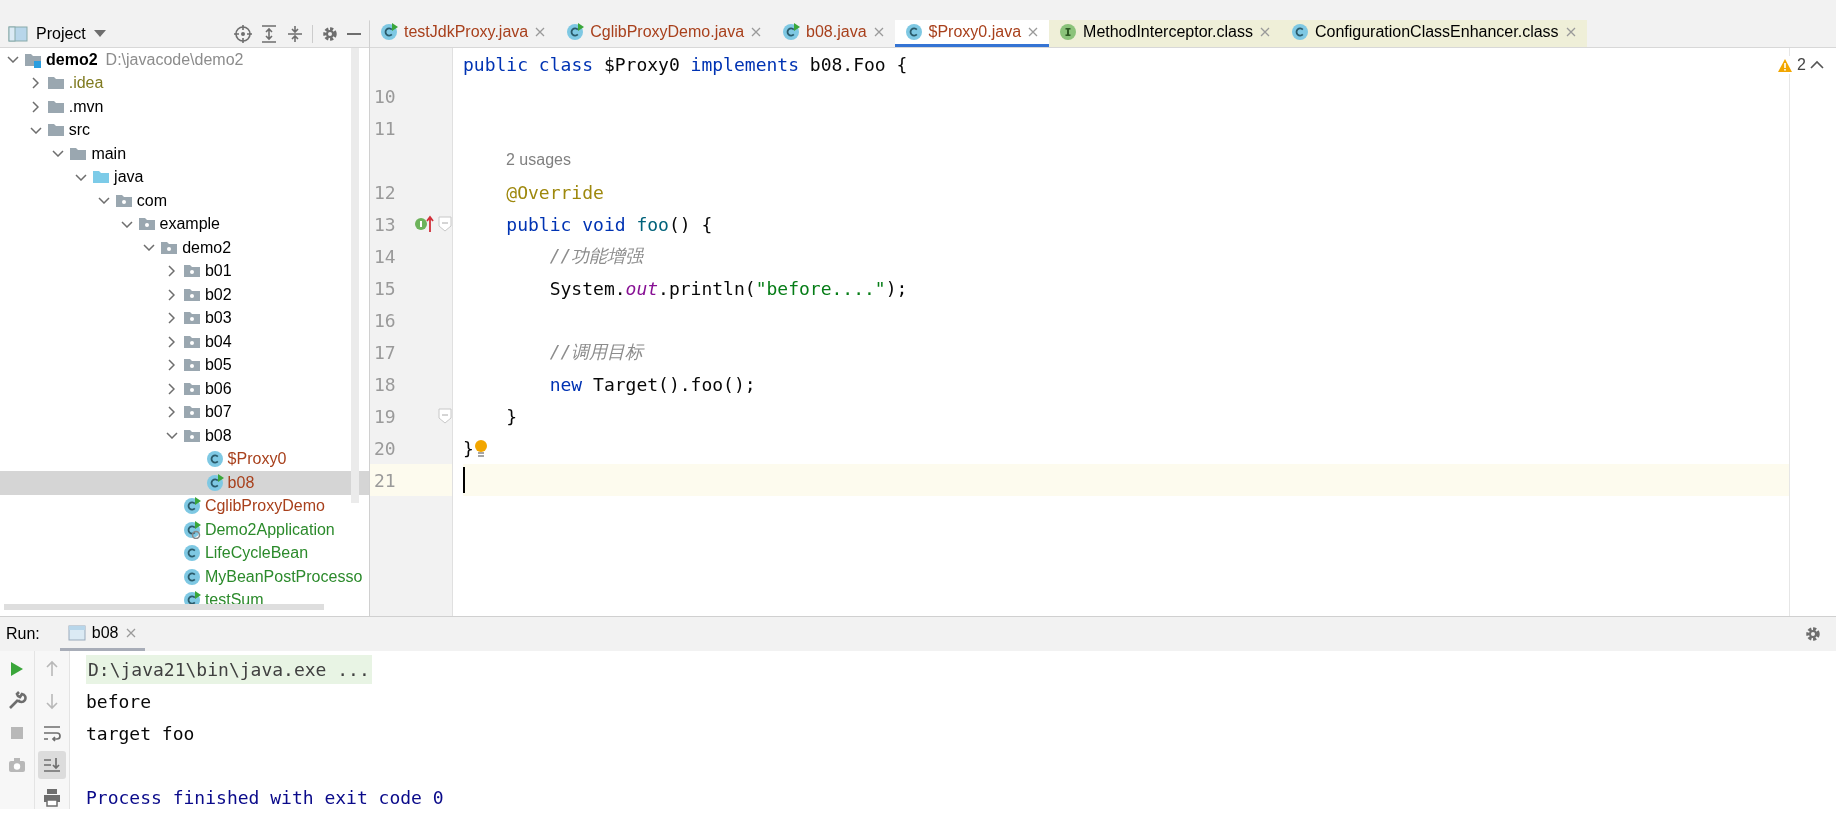 Image resolution: width=1836 pixels, height=835 pixels. I want to click on tree-item: .mvn, so click(184, 107).